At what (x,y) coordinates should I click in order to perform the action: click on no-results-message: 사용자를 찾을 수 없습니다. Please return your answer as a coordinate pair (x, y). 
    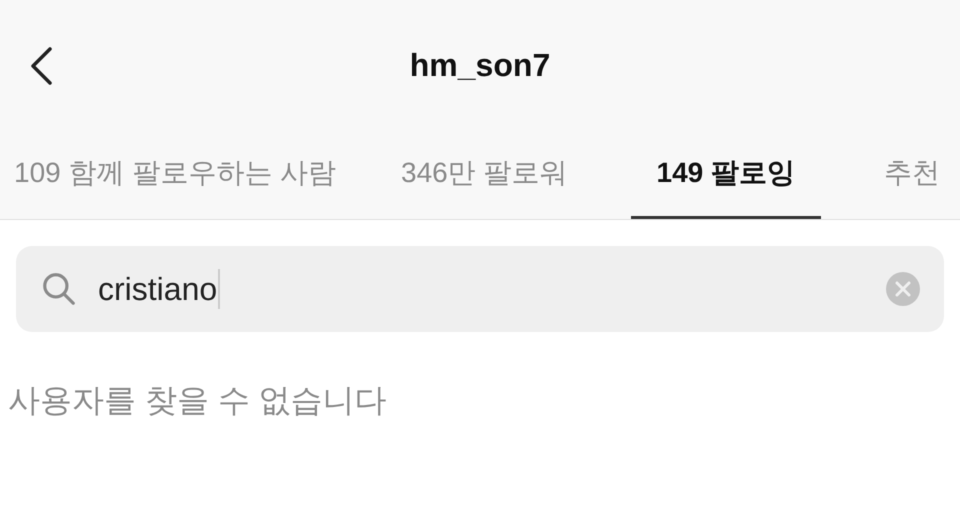
    Looking at the image, I should click on (197, 400).